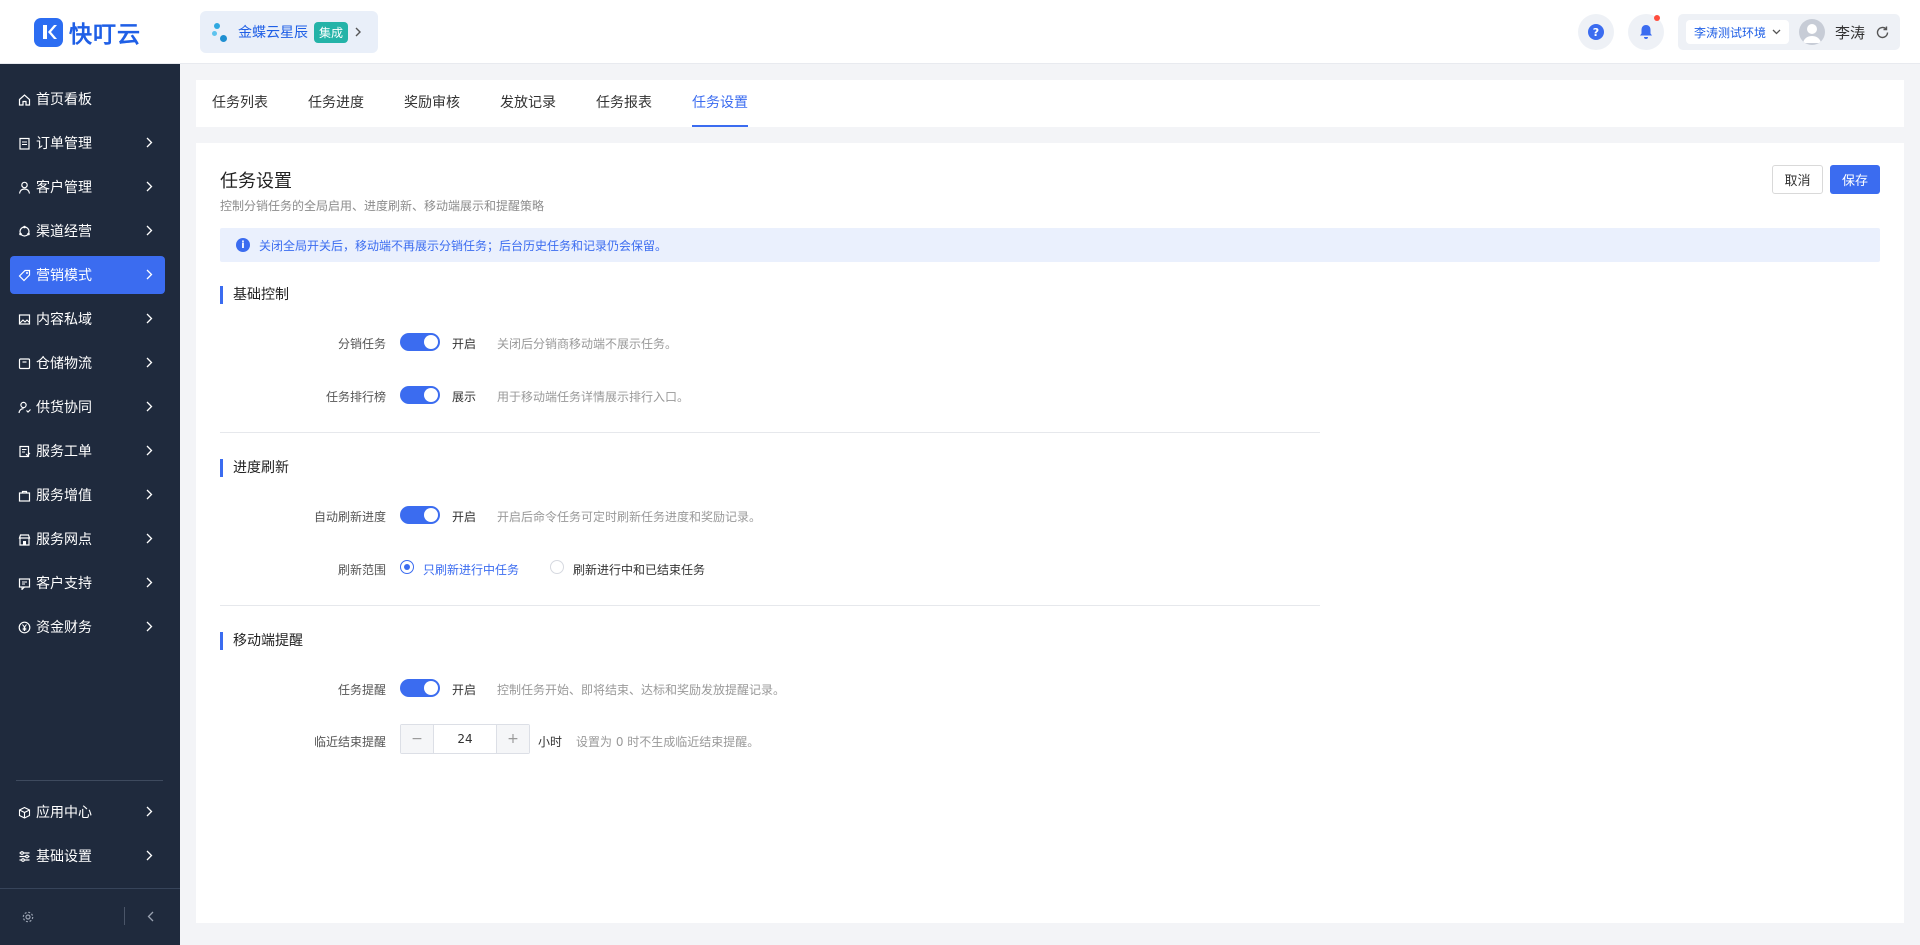 This screenshot has height=945, width=1920. I want to click on integration-badge: 集成, so click(331, 32).